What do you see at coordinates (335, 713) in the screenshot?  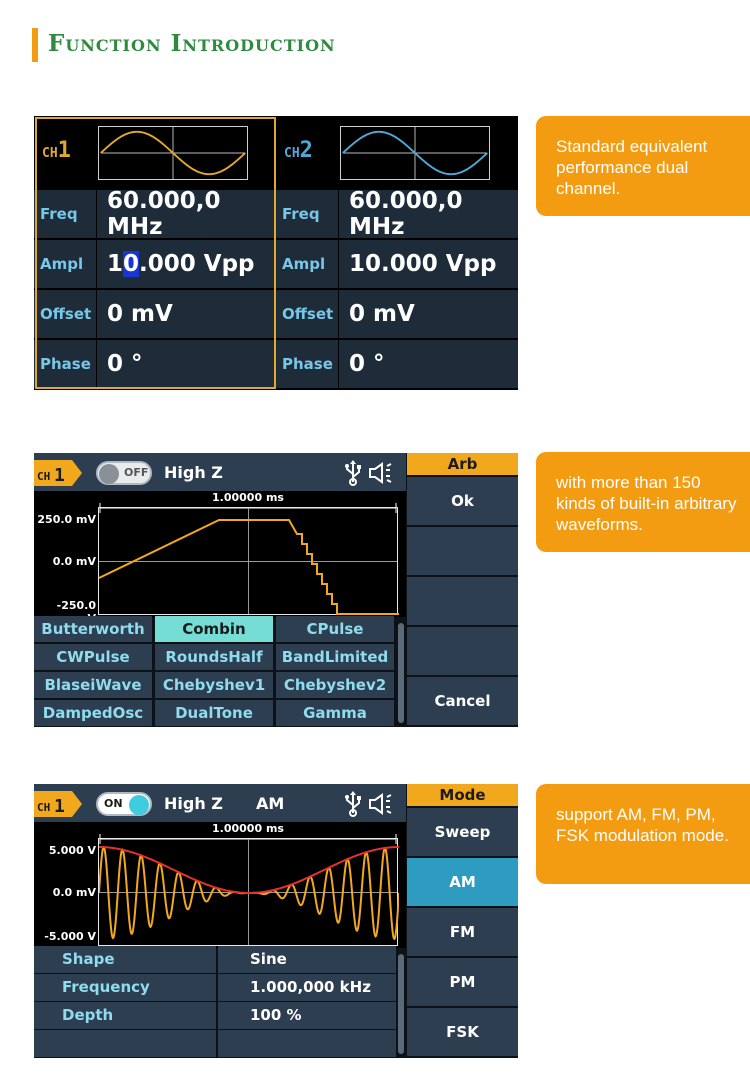 I see `arb-item: Gamma` at bounding box center [335, 713].